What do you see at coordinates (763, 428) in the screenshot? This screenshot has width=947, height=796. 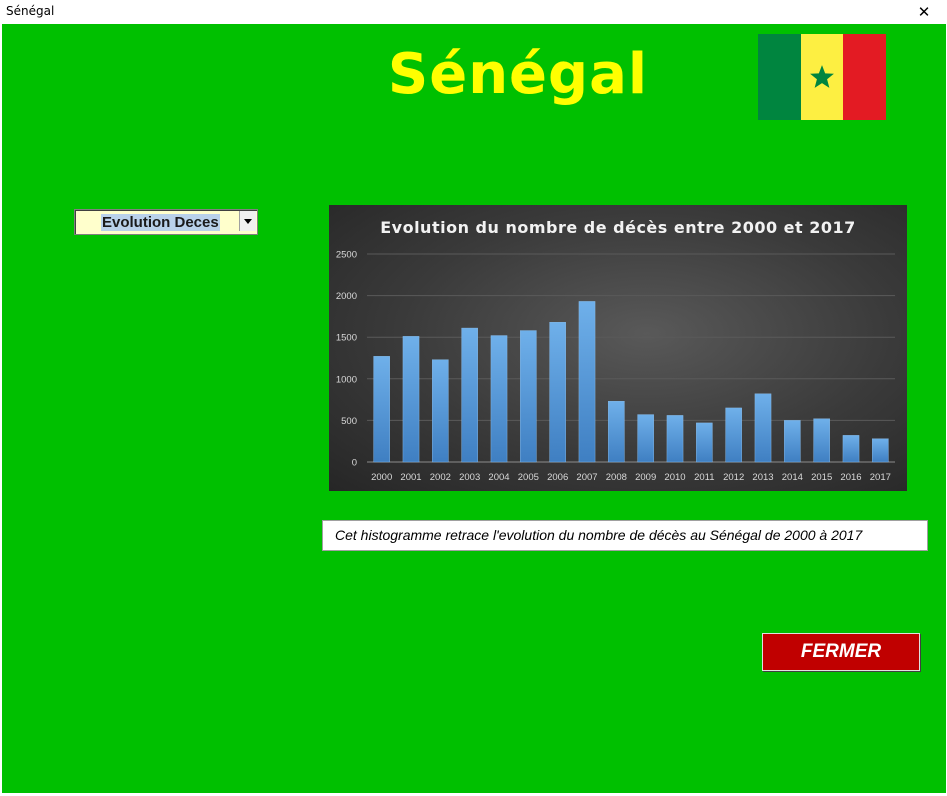 I see `bar-2013` at bounding box center [763, 428].